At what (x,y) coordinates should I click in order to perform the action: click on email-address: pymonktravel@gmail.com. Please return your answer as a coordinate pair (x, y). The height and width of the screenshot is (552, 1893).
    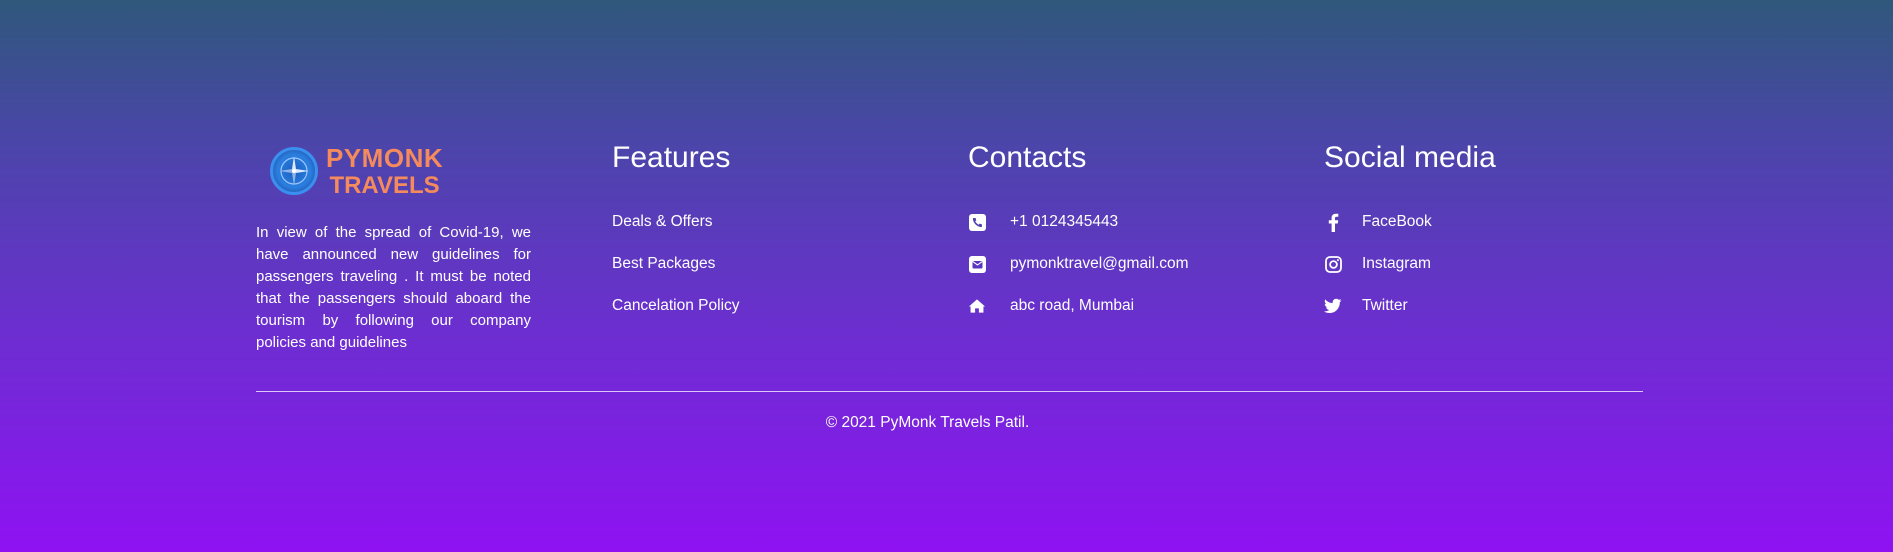
    Looking at the image, I should click on (1099, 263).